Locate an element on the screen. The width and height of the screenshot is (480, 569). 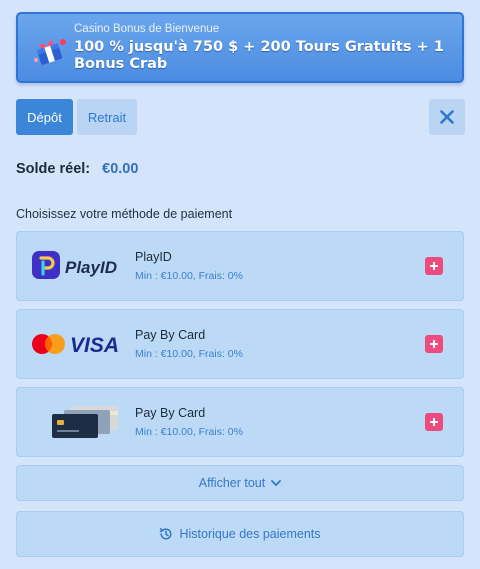
svg-text: PlayID is located at coordinates (91, 267).